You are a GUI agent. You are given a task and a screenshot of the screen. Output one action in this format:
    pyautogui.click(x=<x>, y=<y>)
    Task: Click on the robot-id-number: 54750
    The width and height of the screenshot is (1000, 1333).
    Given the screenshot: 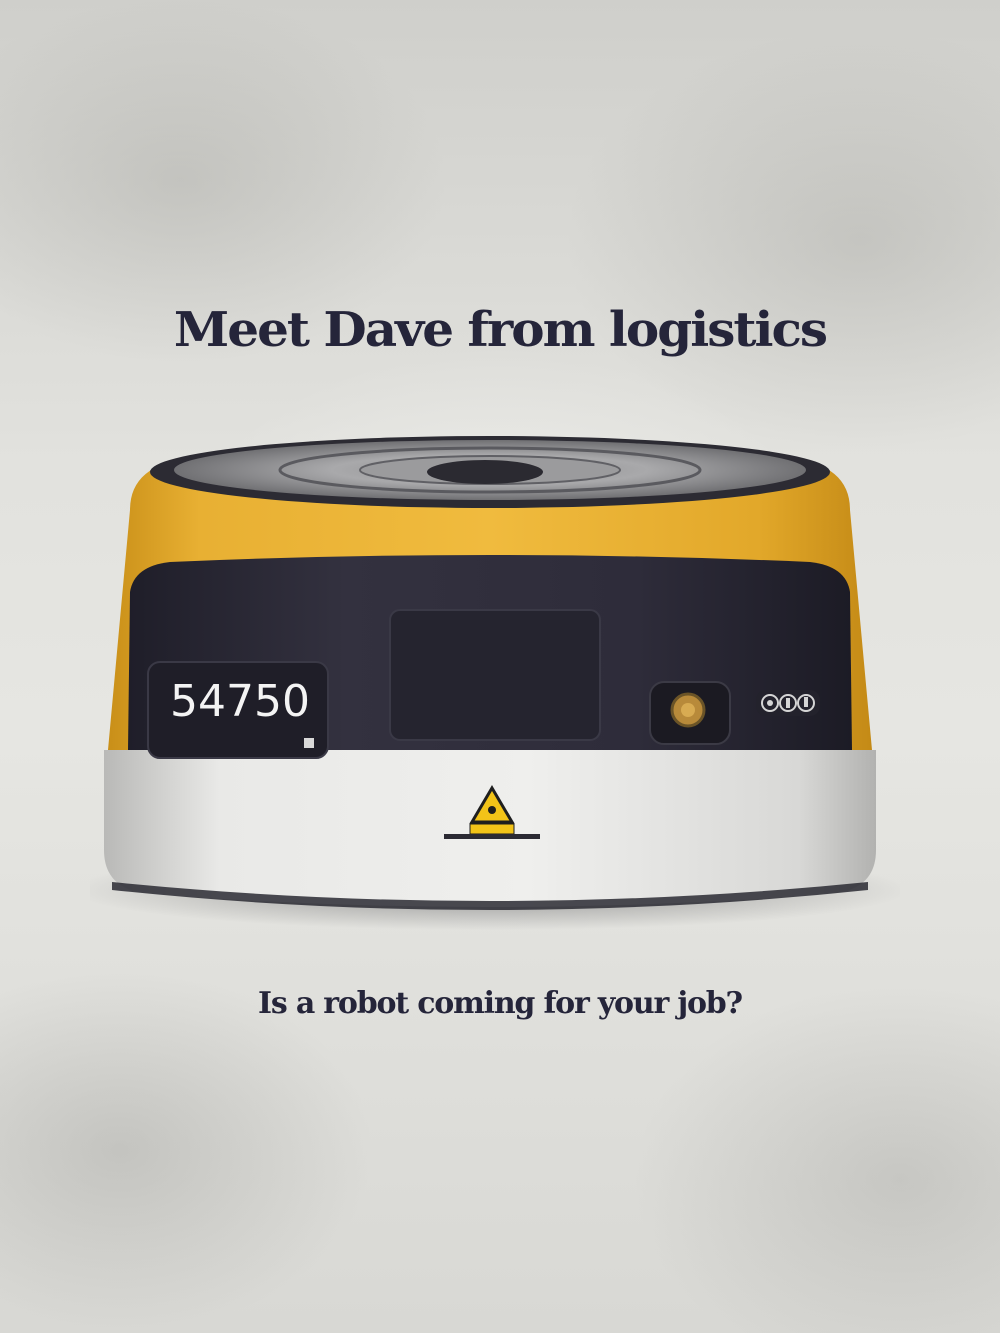 What is the action you would take?
    pyautogui.click(x=240, y=701)
    